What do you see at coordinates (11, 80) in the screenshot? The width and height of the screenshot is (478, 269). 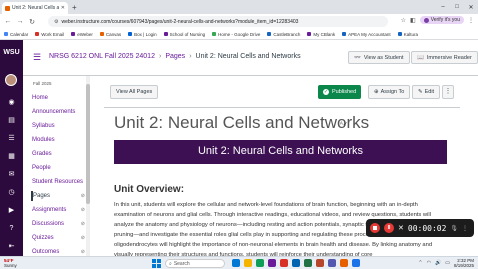 I see `account-avatar` at bounding box center [11, 80].